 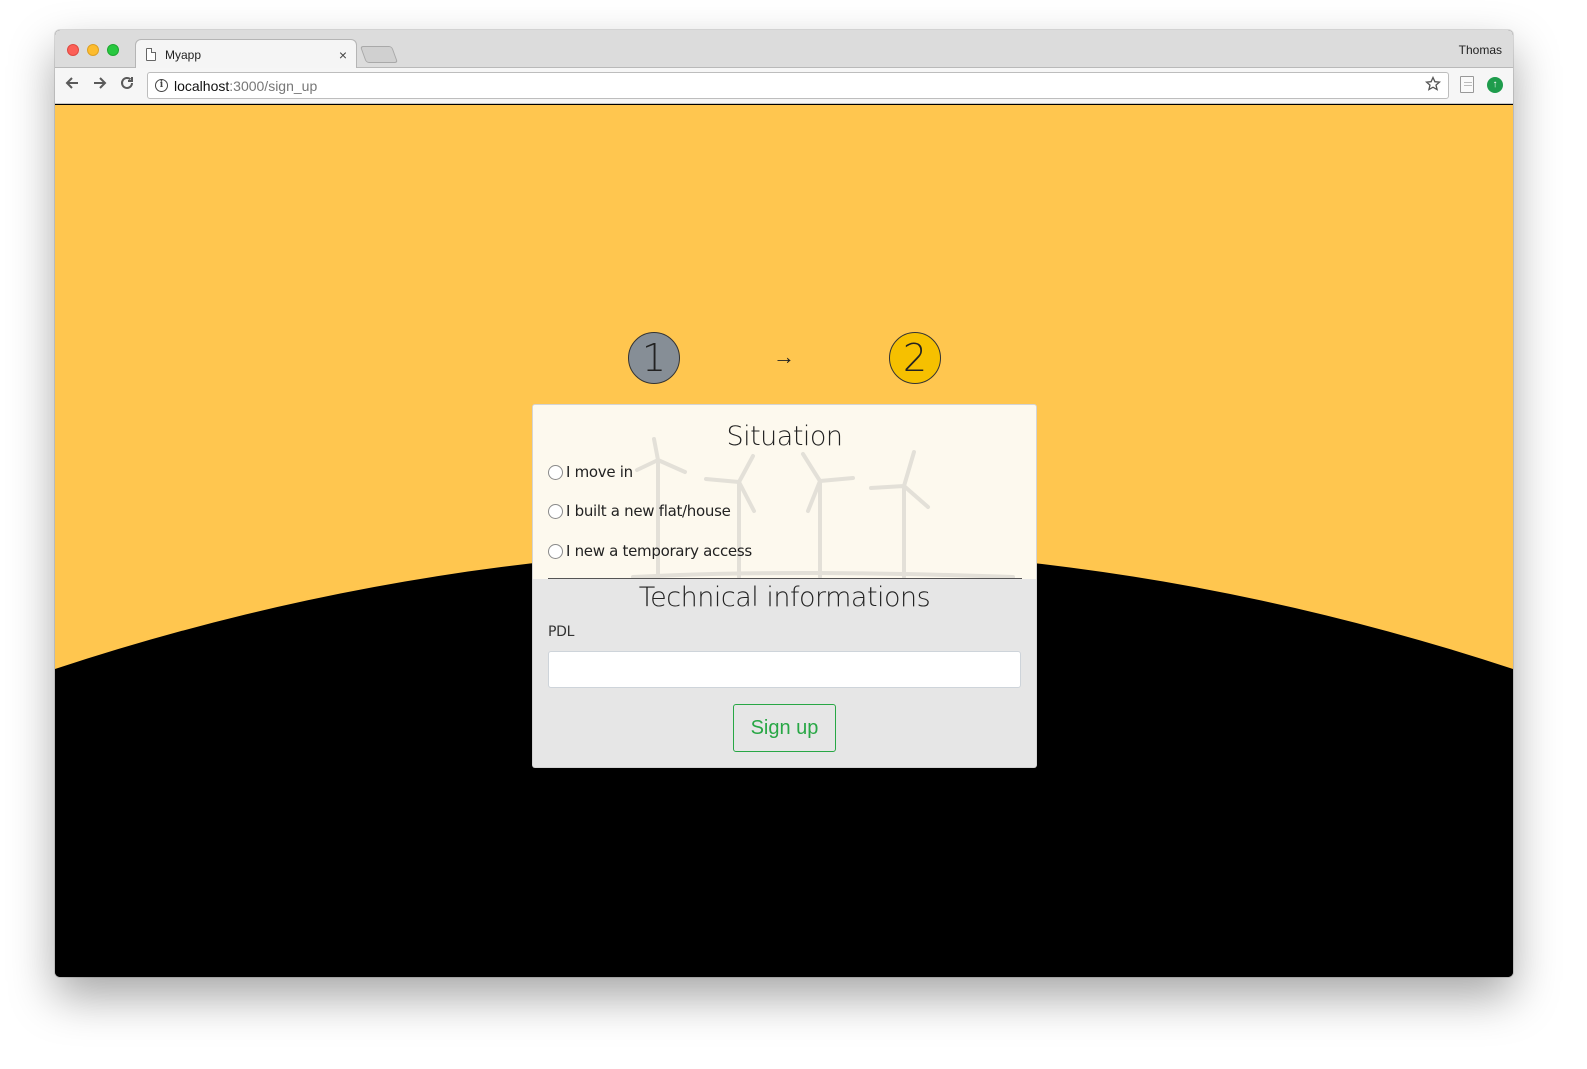 What do you see at coordinates (784, 49) in the screenshot?
I see `tab-bar: Myapp × Thomas` at bounding box center [784, 49].